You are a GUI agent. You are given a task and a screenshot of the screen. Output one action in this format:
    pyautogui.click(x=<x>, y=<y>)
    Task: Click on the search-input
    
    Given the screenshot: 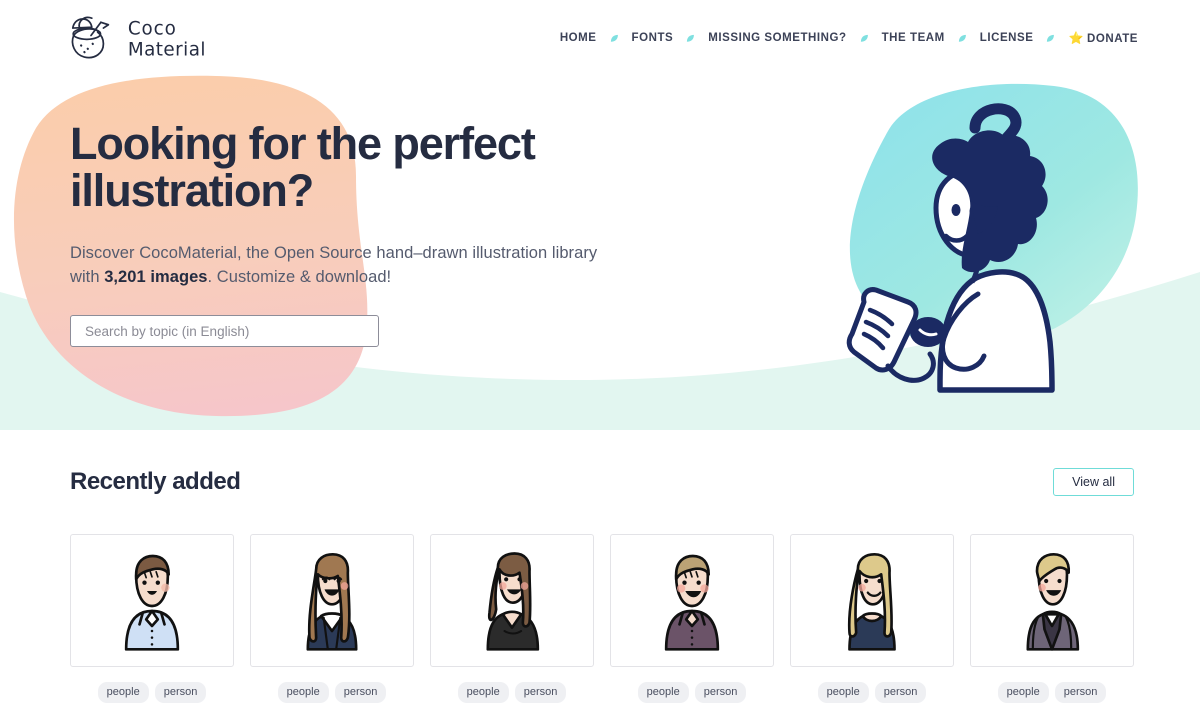 What is the action you would take?
    pyautogui.click(x=224, y=331)
    